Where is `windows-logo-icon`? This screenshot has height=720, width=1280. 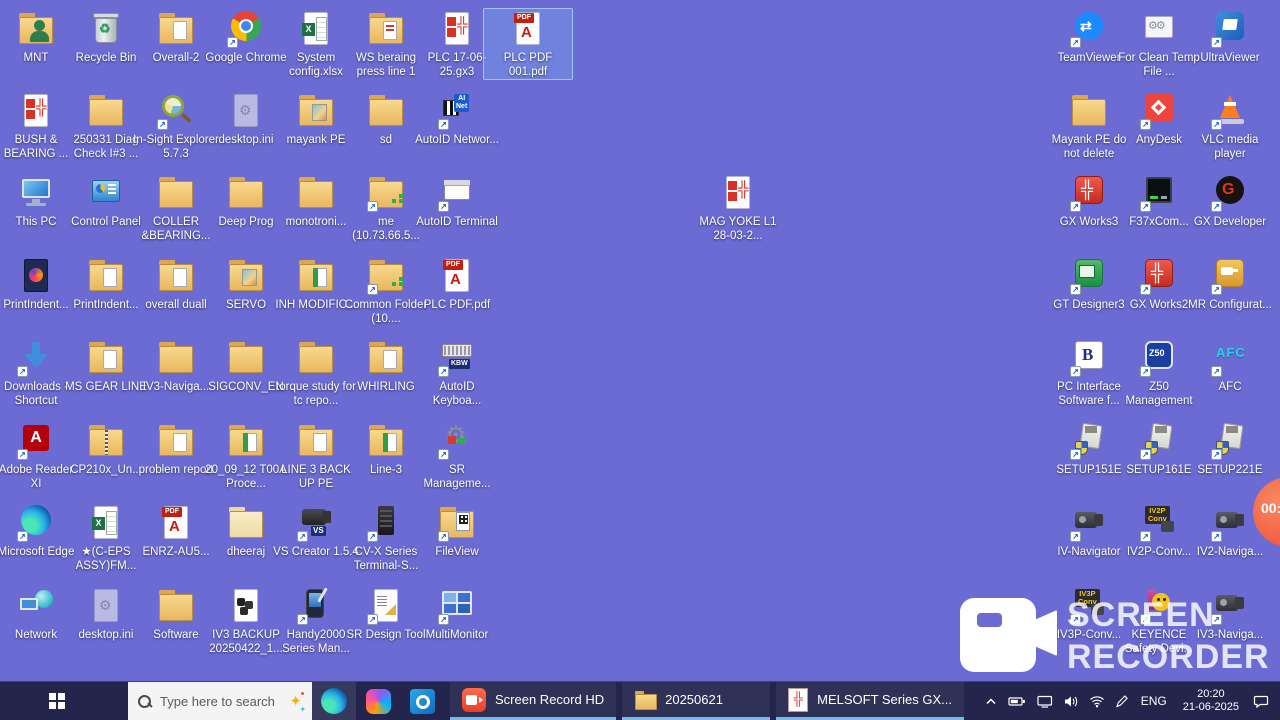 windows-logo-icon is located at coordinates (57, 701).